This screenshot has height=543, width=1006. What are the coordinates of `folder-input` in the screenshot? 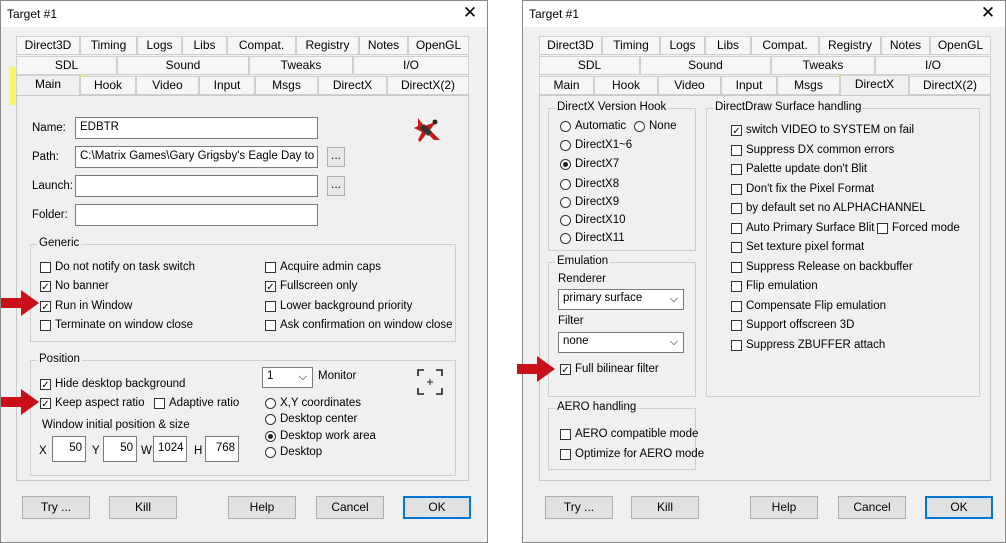 It's located at (196, 215).